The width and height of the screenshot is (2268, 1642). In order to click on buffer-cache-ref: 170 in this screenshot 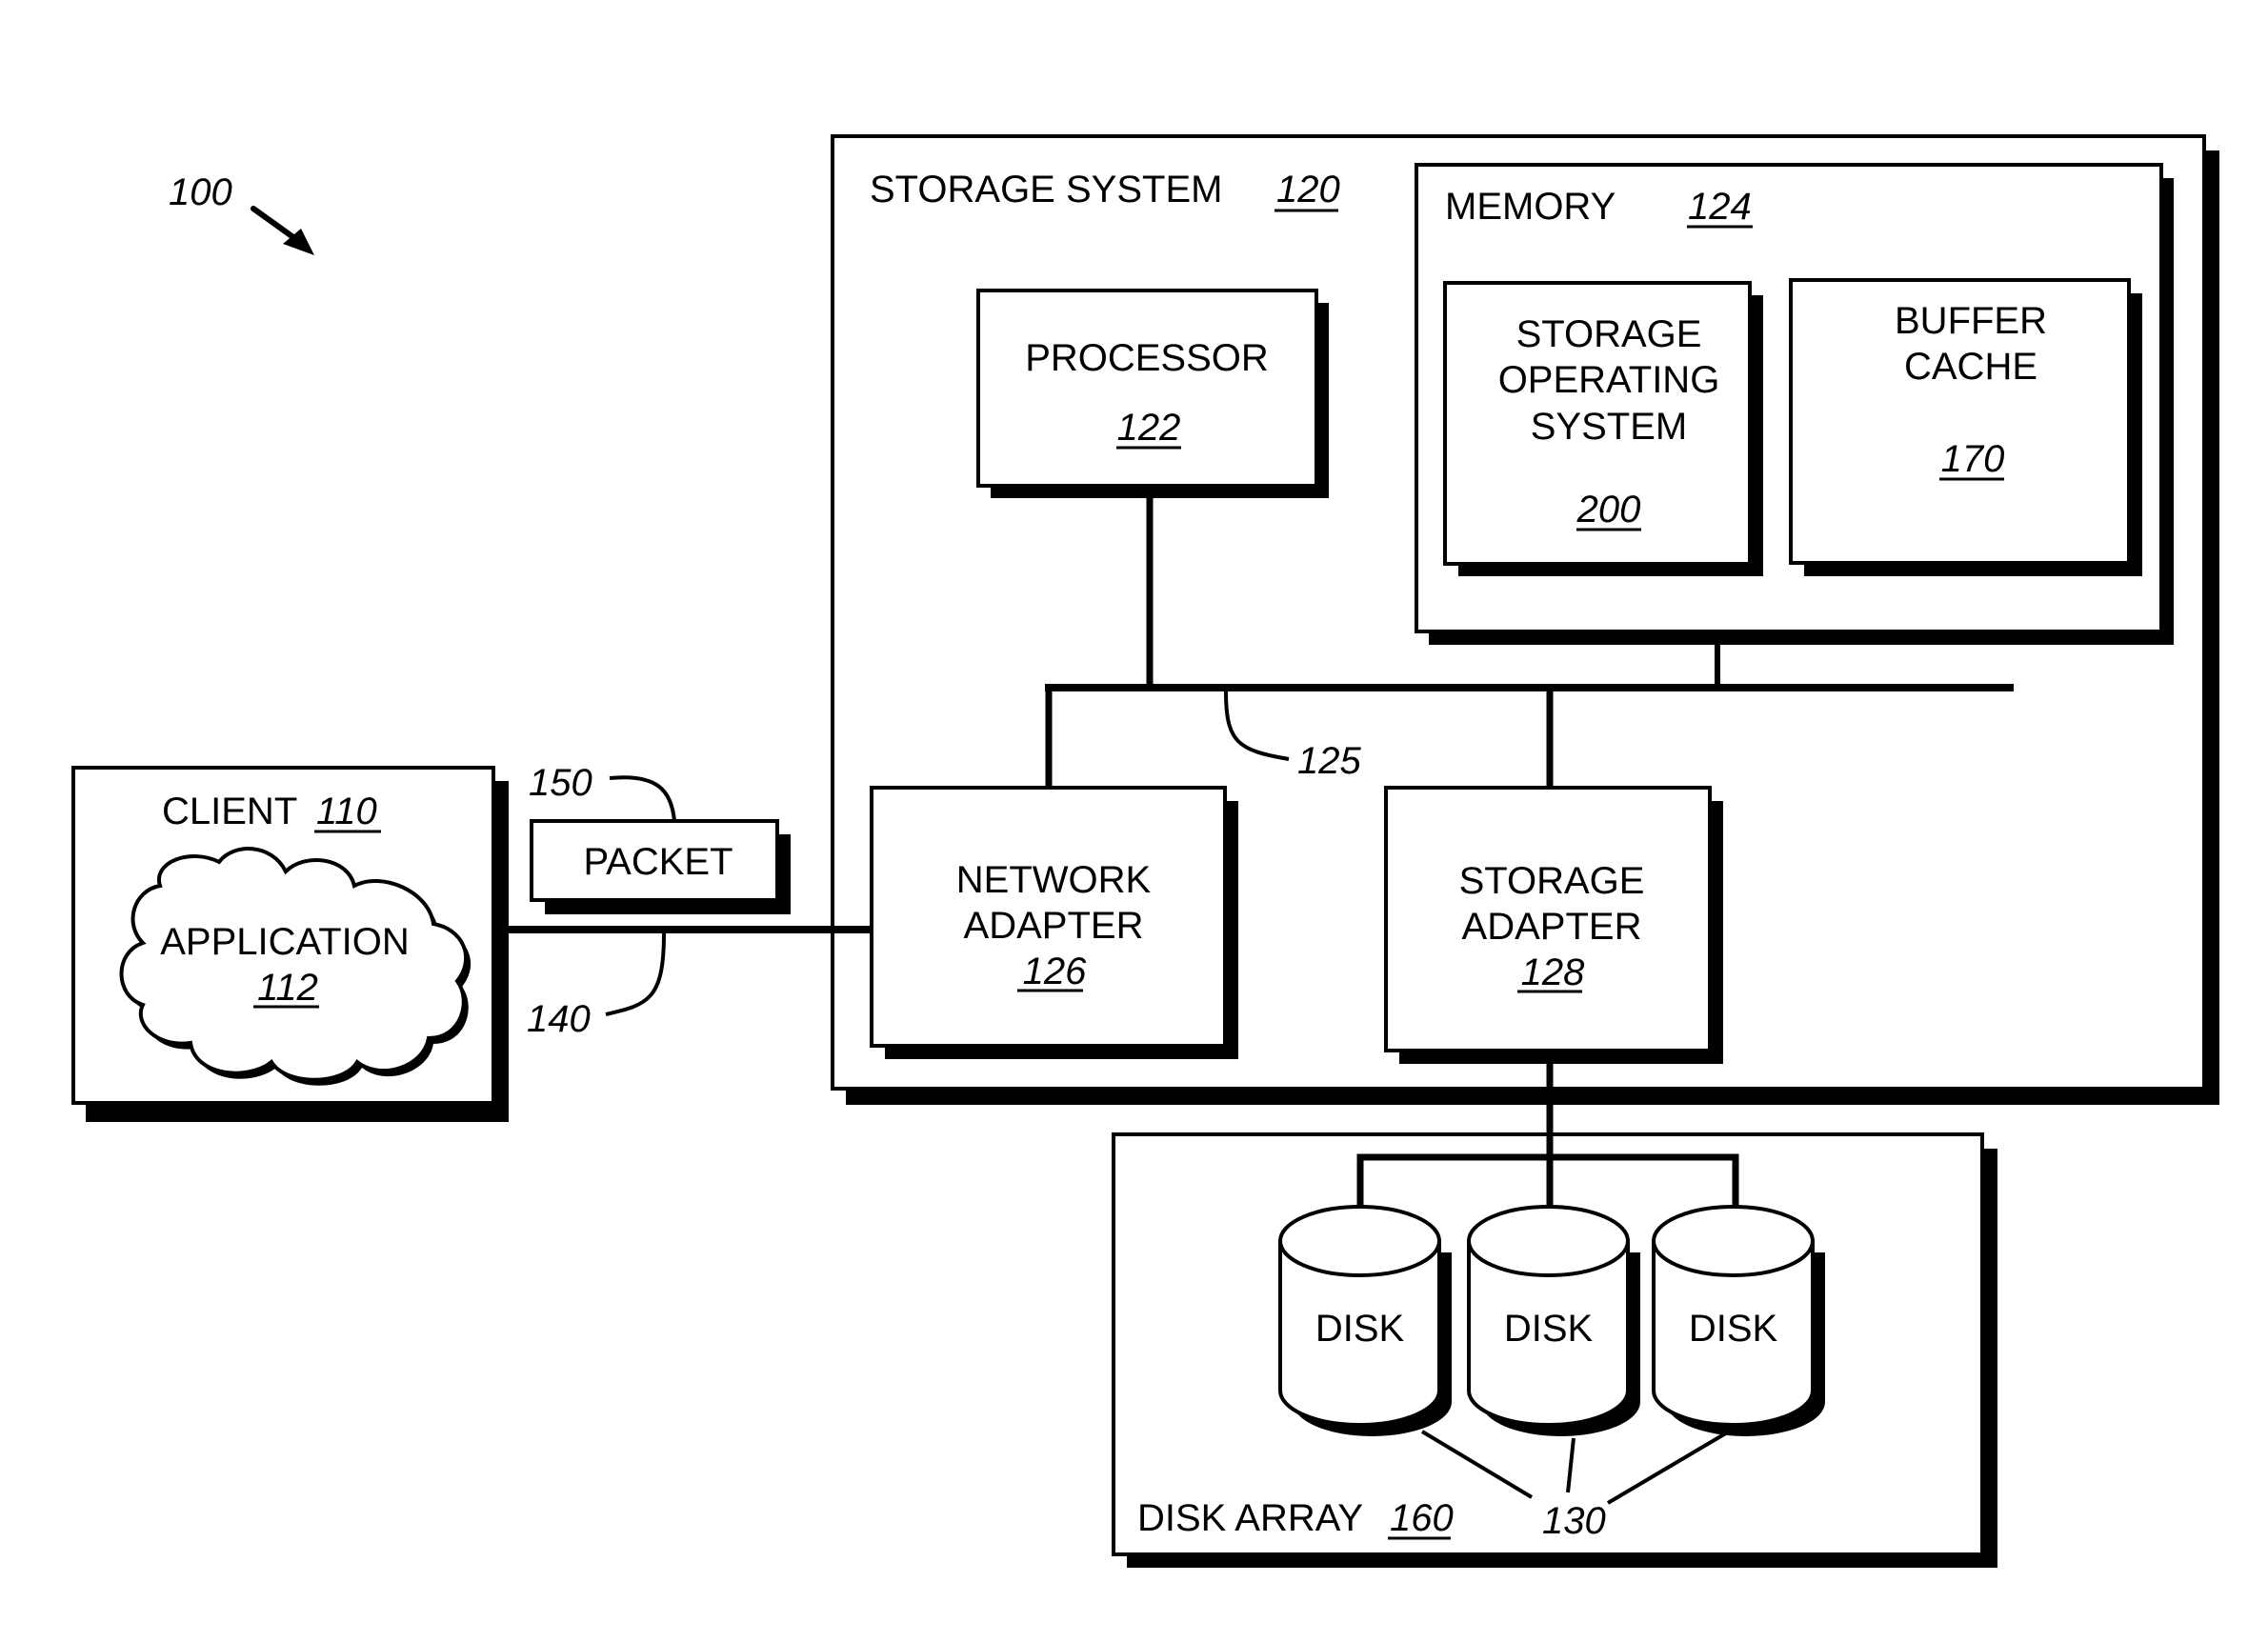, I will do `click(1973, 459)`.